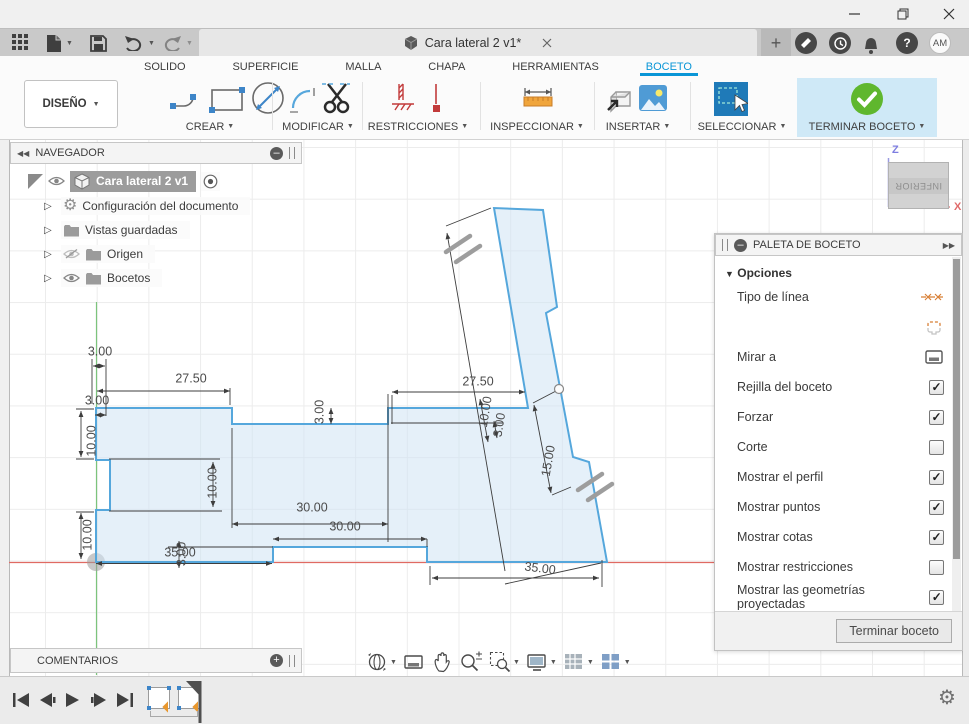 This screenshot has width=969, height=724. Describe the element at coordinates (504, 662) in the screenshot. I see `fit-icon: ▼` at that location.